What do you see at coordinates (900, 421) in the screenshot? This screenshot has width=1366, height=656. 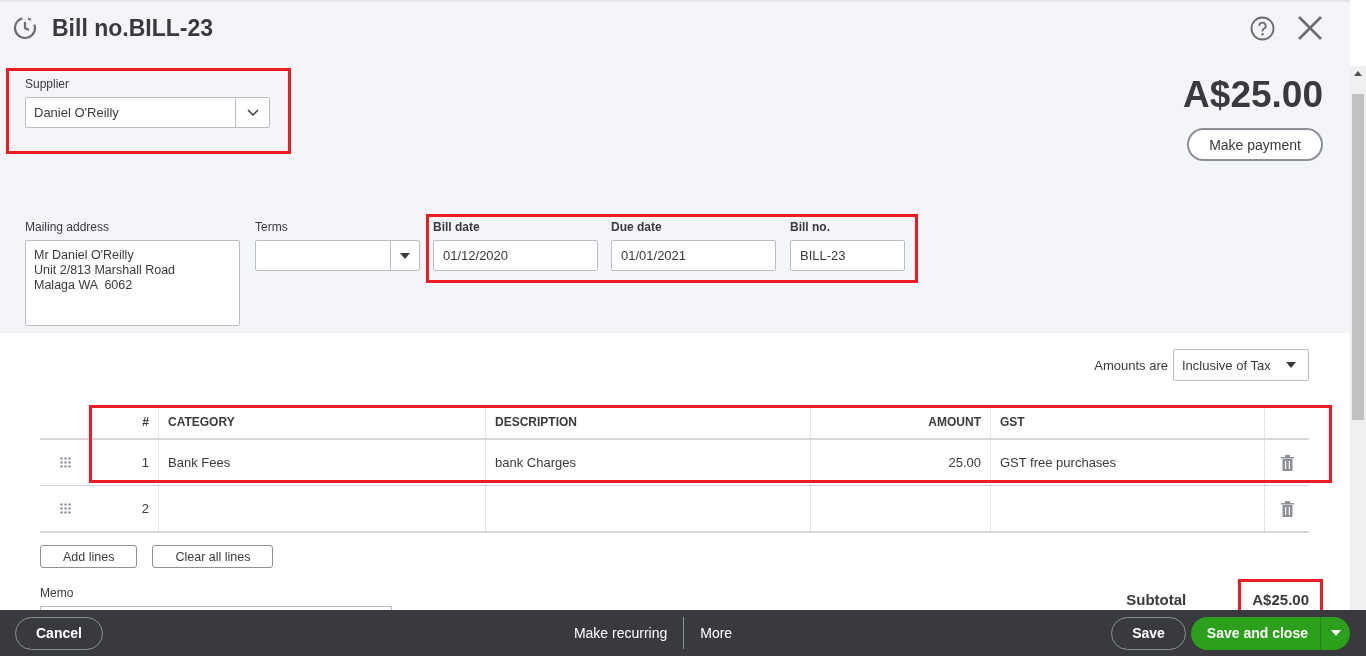 I see `column-header: AMOUNT` at bounding box center [900, 421].